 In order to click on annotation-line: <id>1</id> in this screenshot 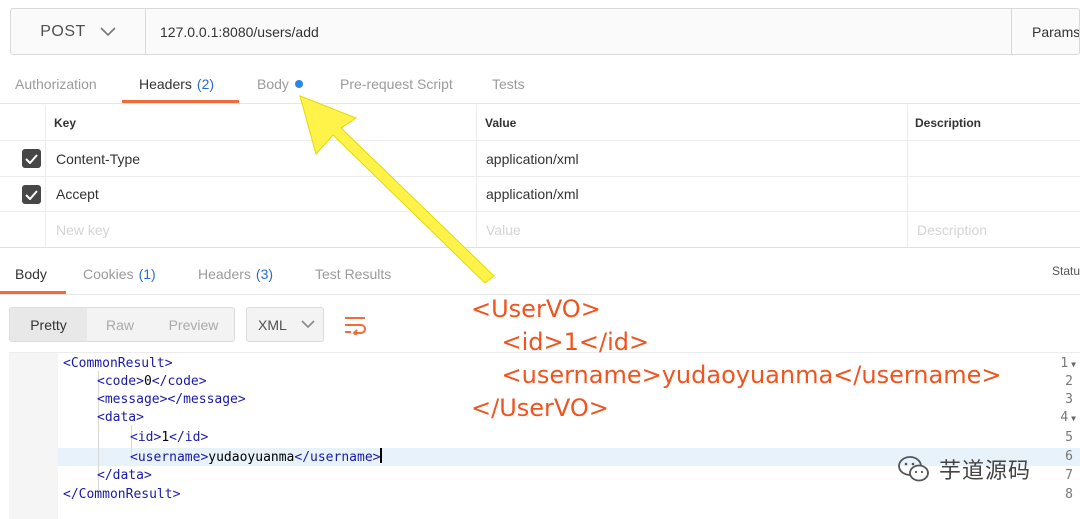, I will do `click(560, 342)`.